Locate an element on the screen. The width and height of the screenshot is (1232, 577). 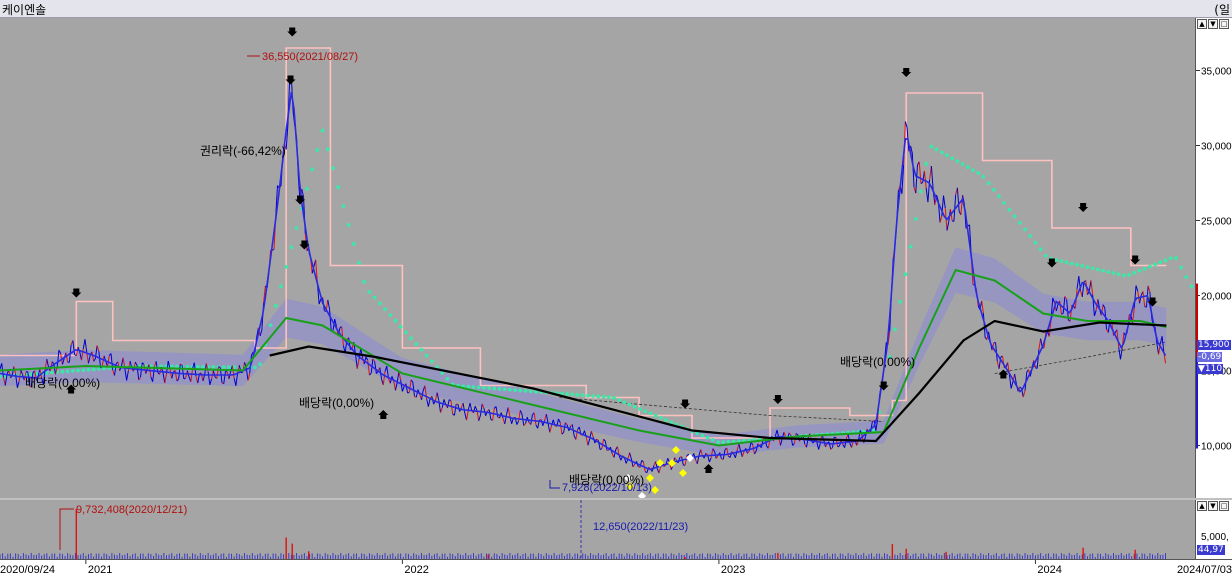
signal-diamond is located at coordinates (672, 463).